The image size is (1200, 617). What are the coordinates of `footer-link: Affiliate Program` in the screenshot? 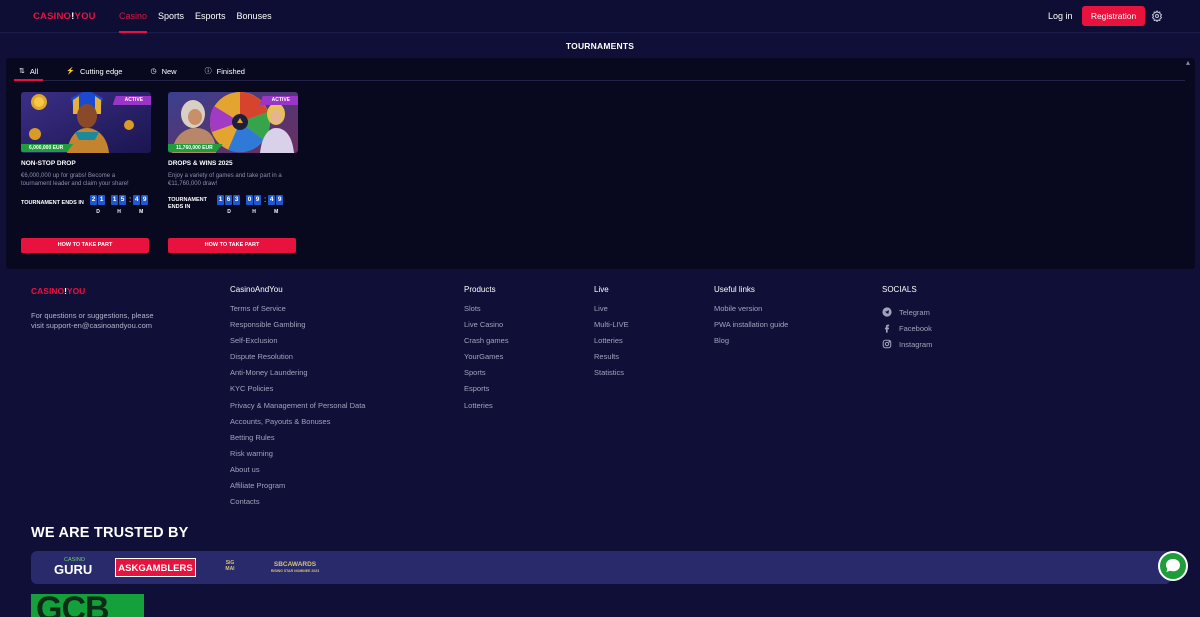 It's located at (297, 489).